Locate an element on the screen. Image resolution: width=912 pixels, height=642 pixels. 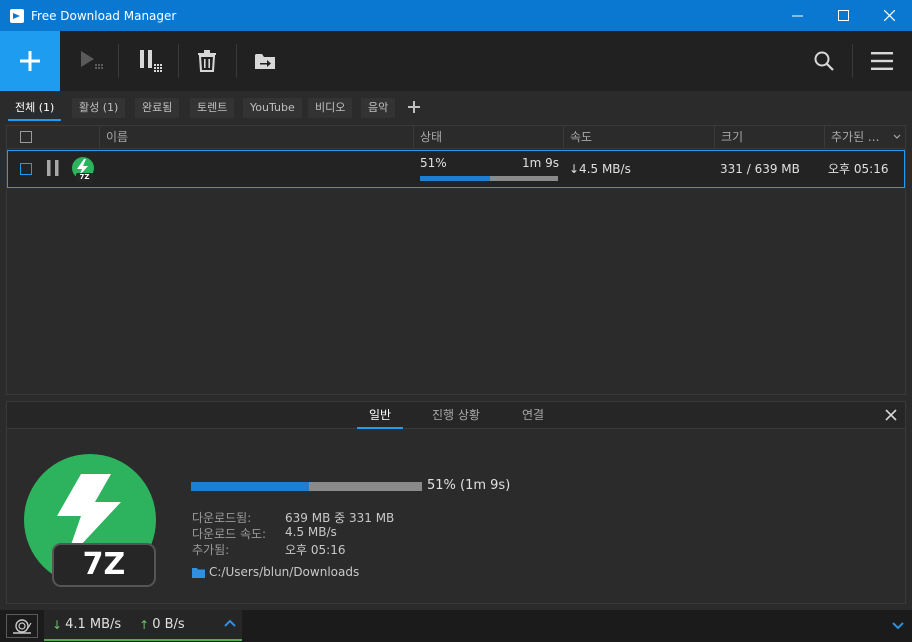
row-checkbox is located at coordinates (26, 169).